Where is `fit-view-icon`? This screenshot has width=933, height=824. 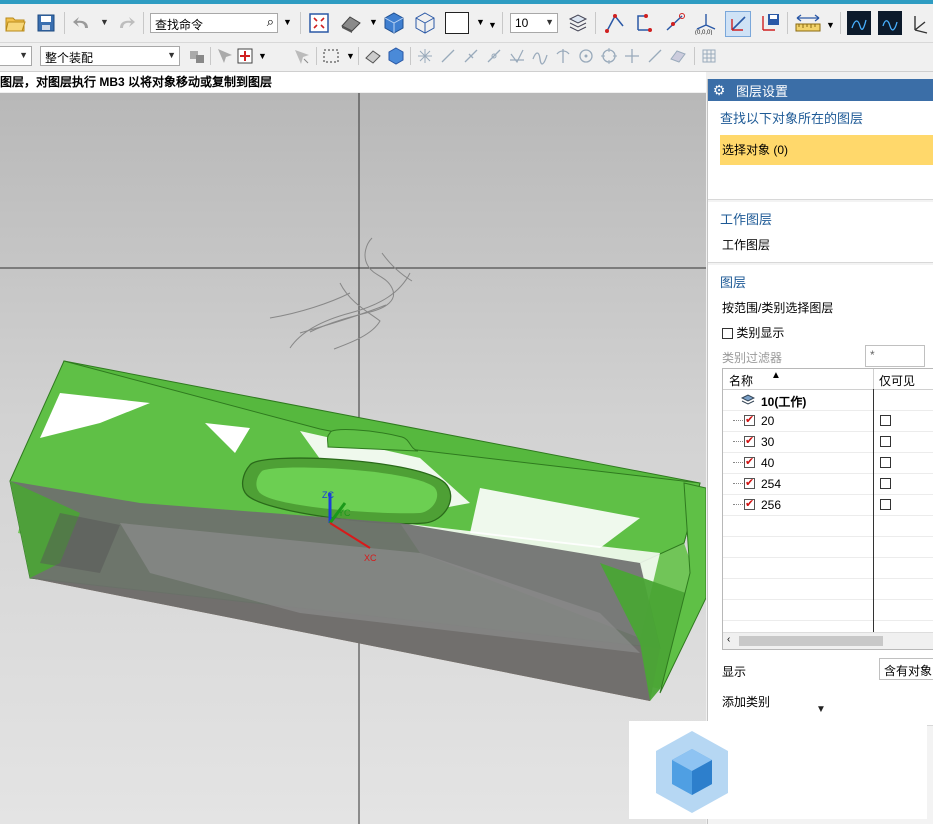 fit-view-icon is located at coordinates (319, 23).